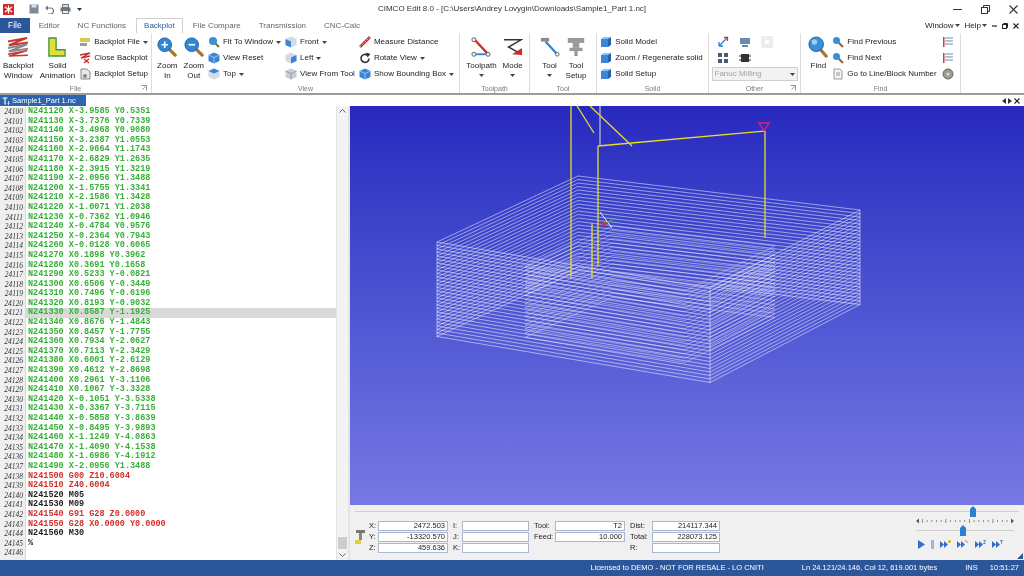  I want to click on zigzag-cross-icon, so click(85, 58).